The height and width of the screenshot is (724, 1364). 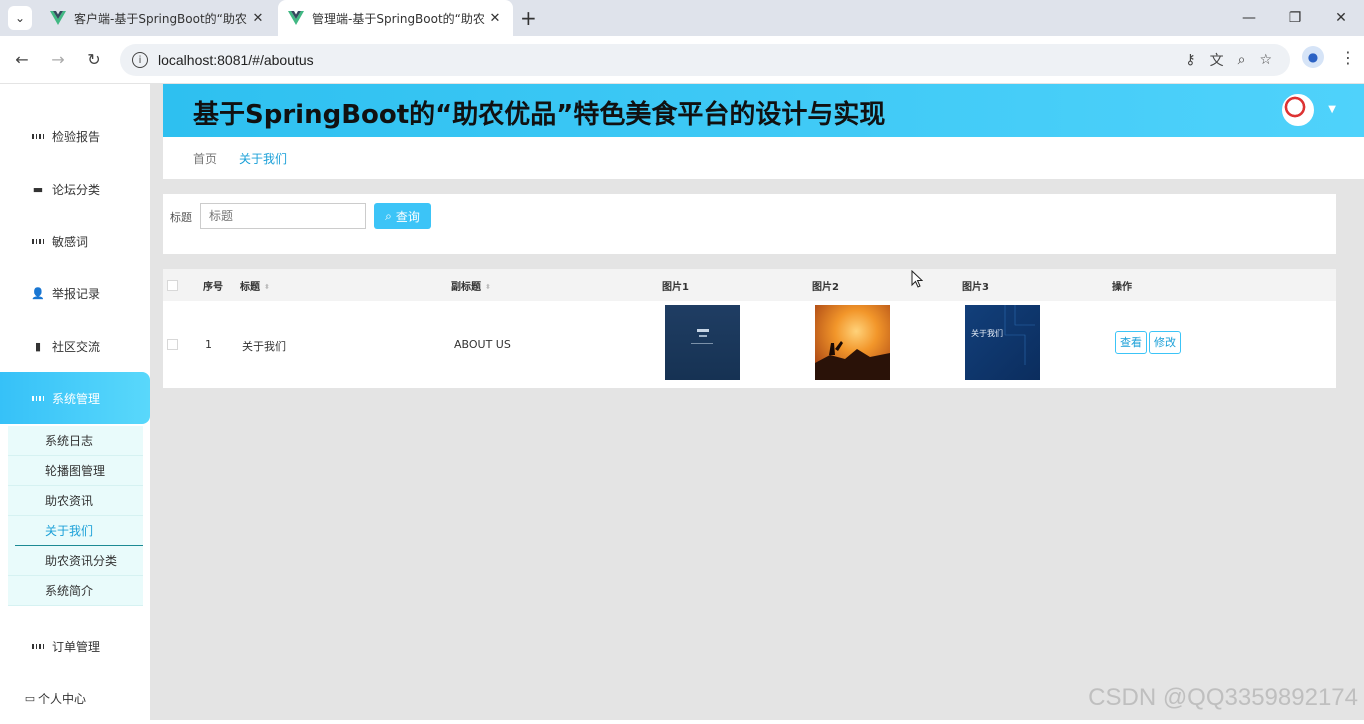 I want to click on cell-title: 关于我们, so click(x=264, y=346).